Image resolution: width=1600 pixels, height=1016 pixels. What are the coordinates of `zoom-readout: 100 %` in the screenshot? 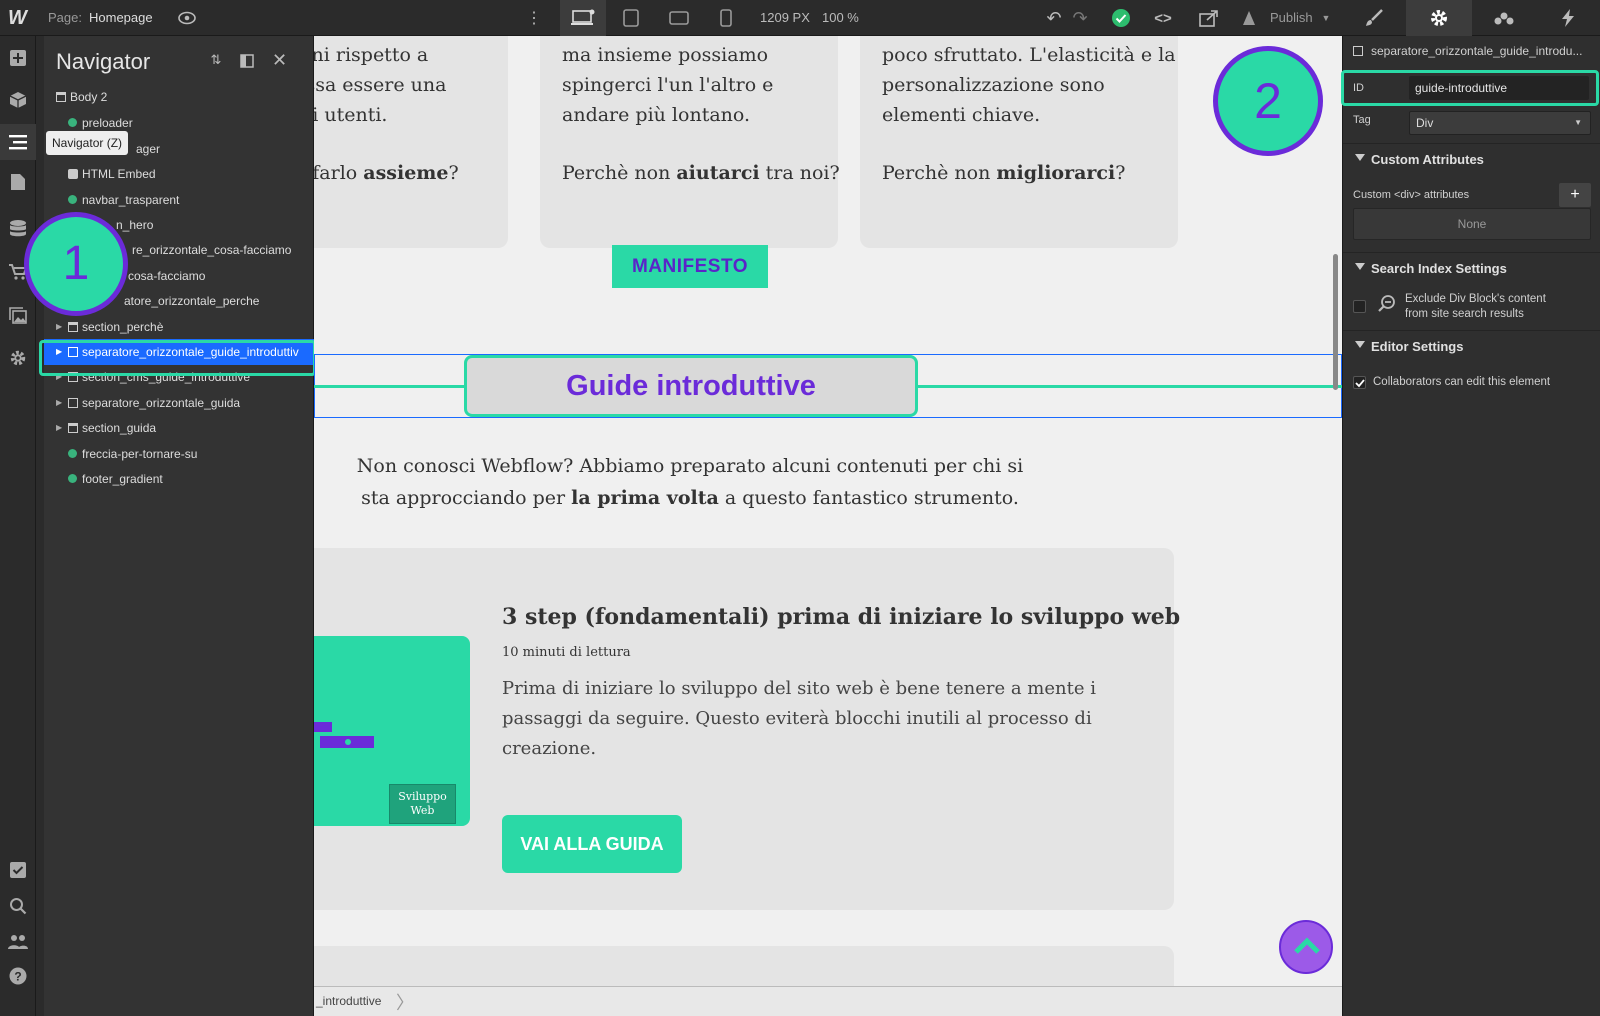 It's located at (840, 17).